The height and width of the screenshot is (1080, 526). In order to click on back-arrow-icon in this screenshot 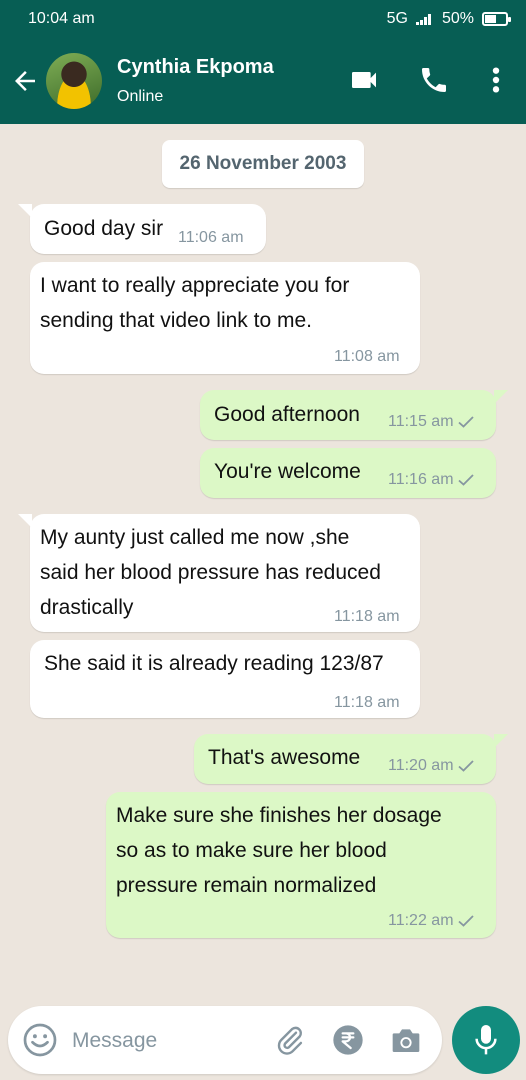, I will do `click(25, 81)`.